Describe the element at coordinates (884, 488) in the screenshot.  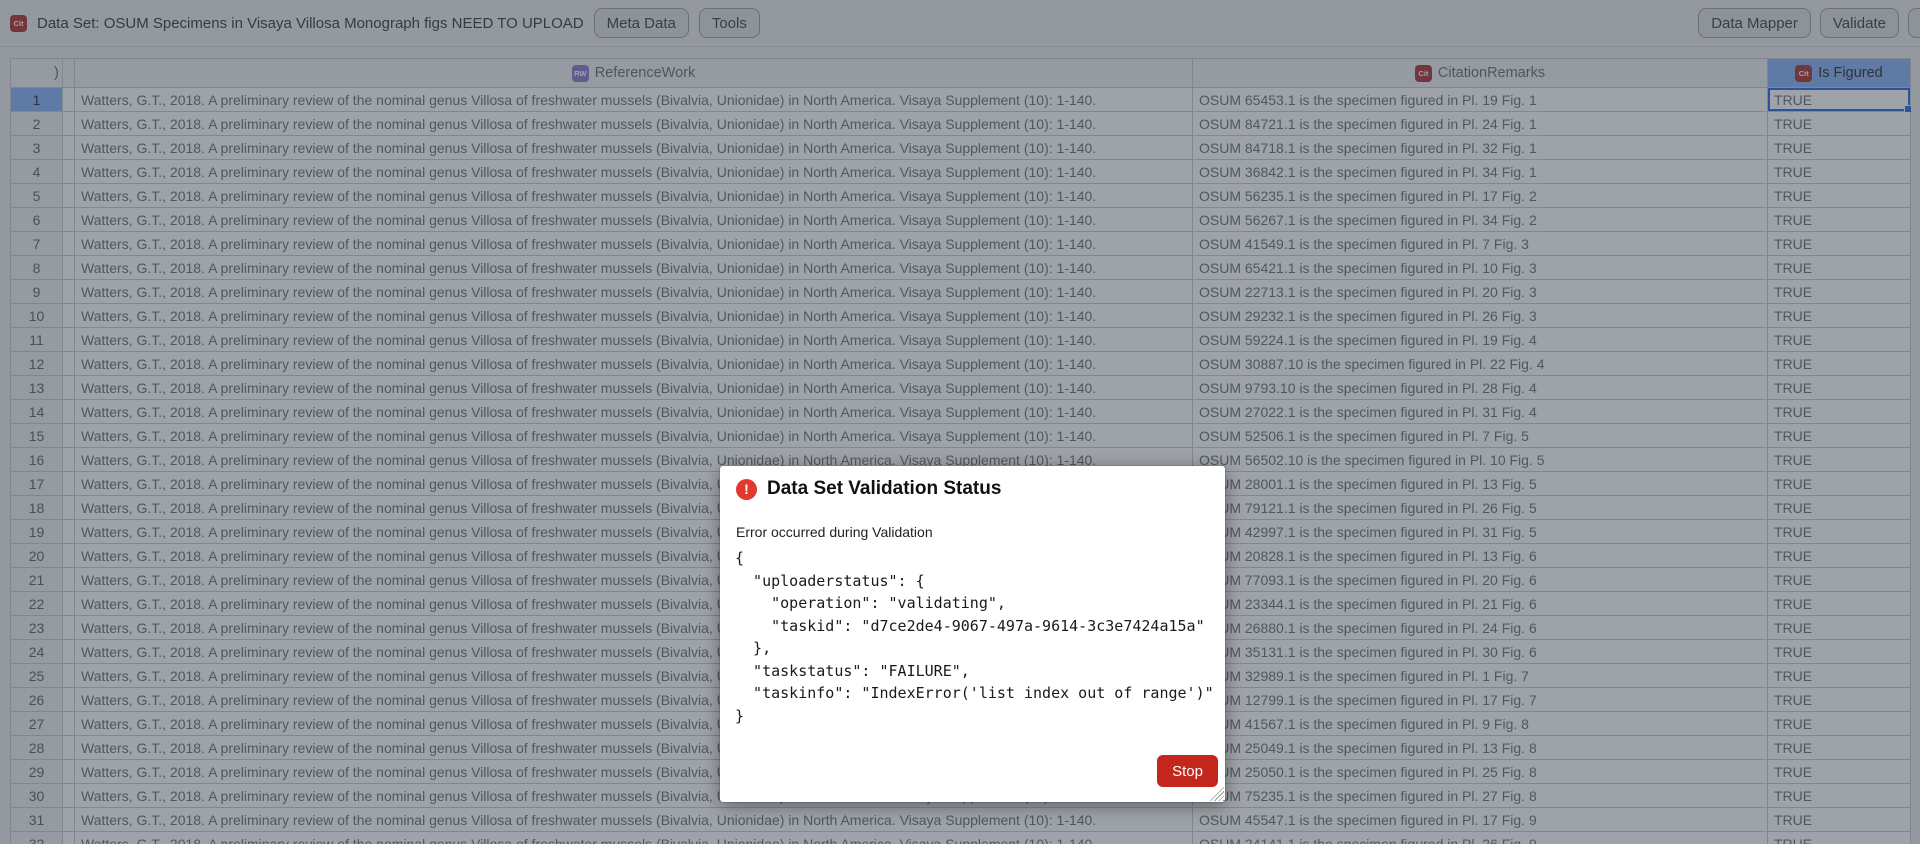
I see `dialog-title: Data Set Validation Status` at that location.